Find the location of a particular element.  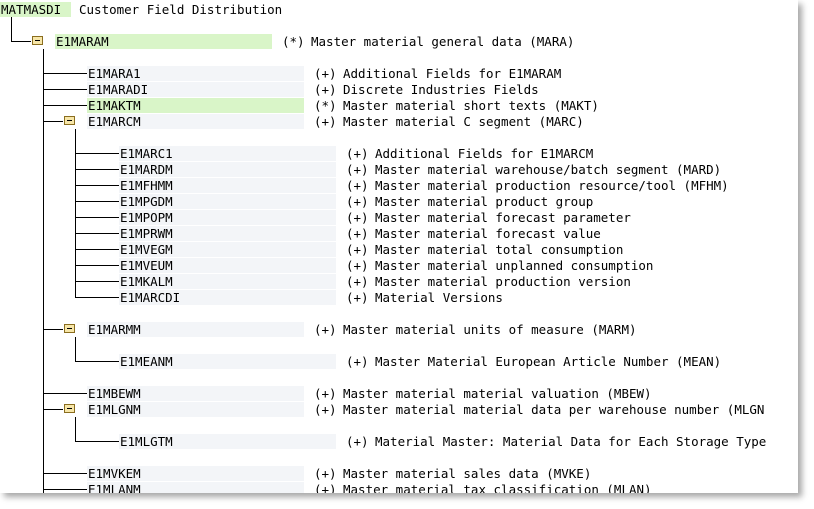

segment-description: Master material units of measure (MARM) is located at coordinates (490, 329).